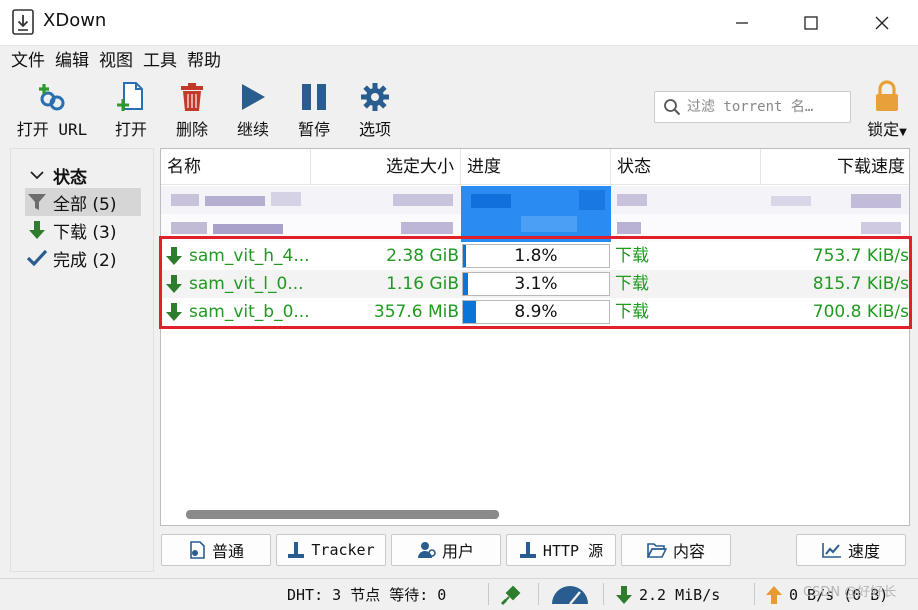 This screenshot has width=918, height=610. I want to click on tab-content-label: 内容, so click(688, 551).